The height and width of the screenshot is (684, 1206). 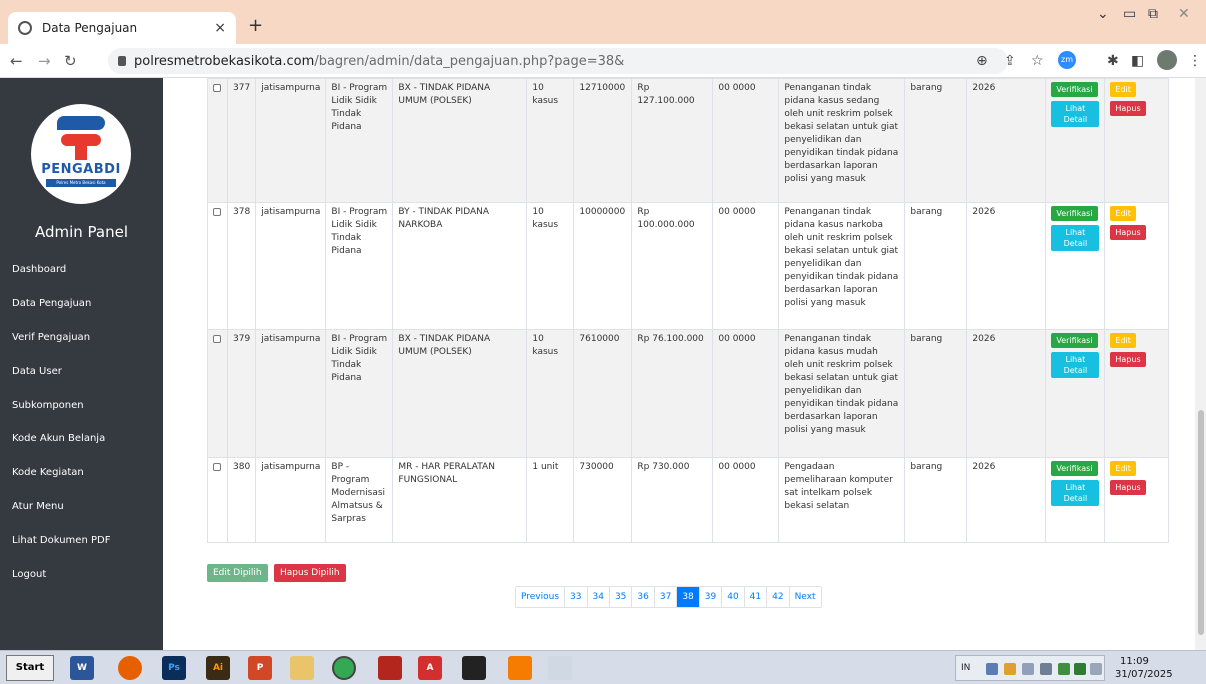 I want to click on language-indicator: IN, so click(x=965, y=668).